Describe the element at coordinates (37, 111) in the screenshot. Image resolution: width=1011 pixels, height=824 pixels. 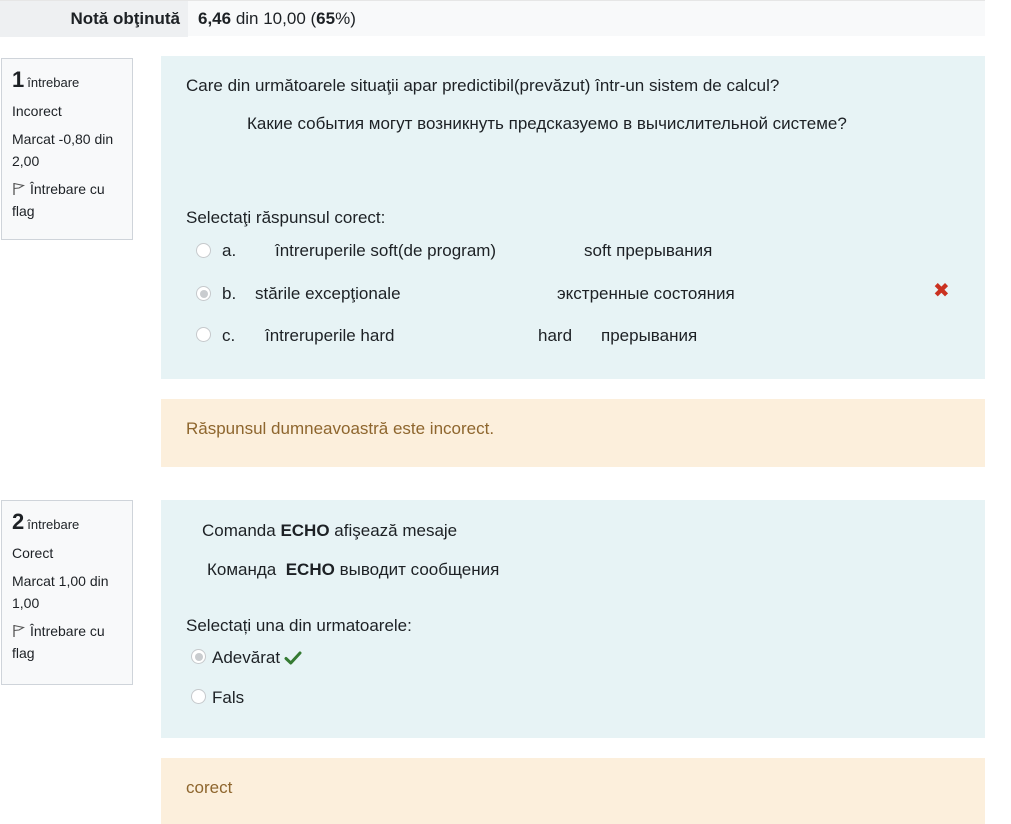
I see `question-status: Incorect` at that location.